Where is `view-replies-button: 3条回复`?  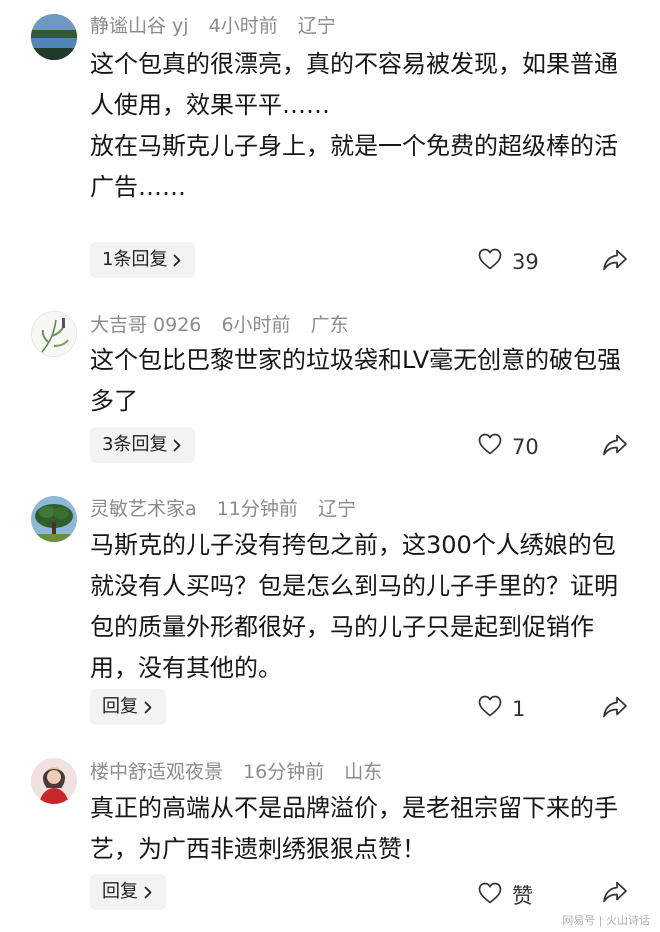
view-replies-button: 3条回复 is located at coordinates (143, 445).